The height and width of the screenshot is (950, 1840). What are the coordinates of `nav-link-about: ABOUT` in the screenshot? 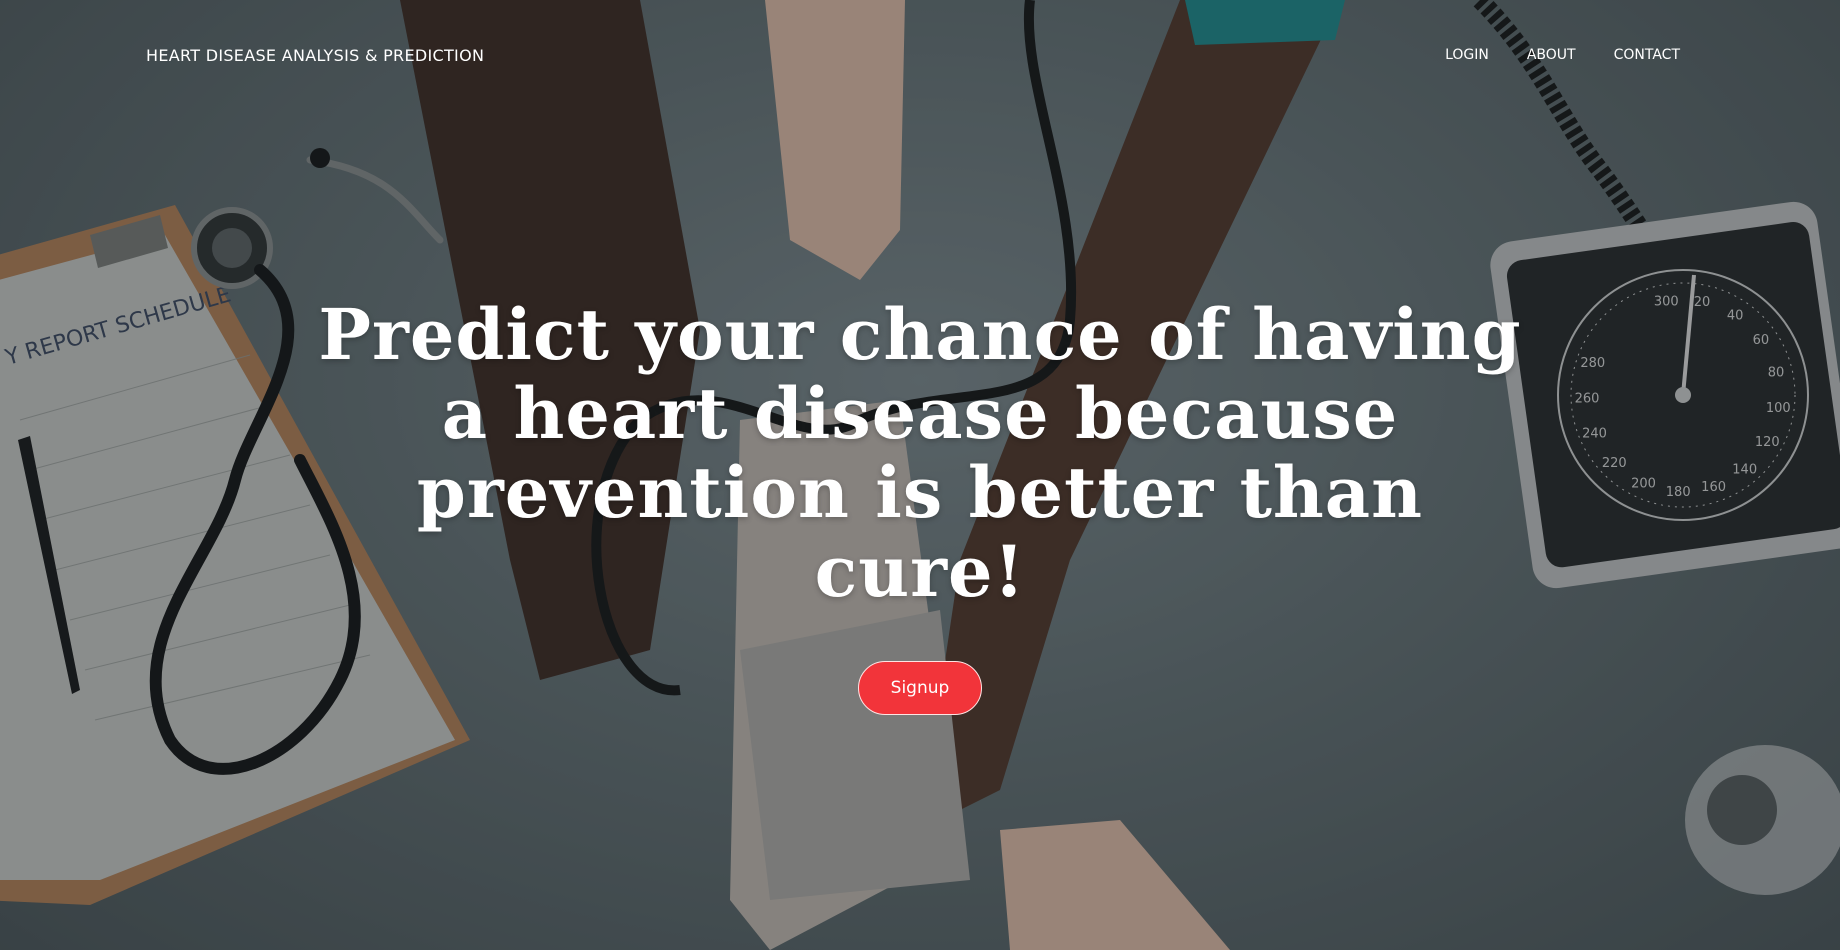 It's located at (1551, 55).